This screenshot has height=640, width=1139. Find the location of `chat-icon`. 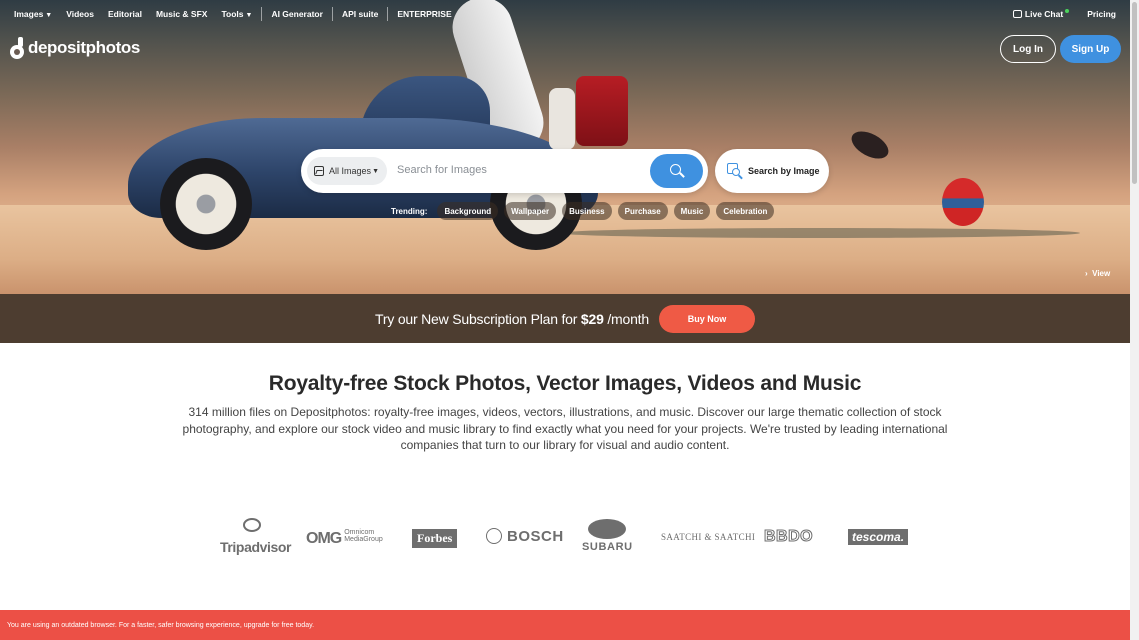

chat-icon is located at coordinates (1017, 14).